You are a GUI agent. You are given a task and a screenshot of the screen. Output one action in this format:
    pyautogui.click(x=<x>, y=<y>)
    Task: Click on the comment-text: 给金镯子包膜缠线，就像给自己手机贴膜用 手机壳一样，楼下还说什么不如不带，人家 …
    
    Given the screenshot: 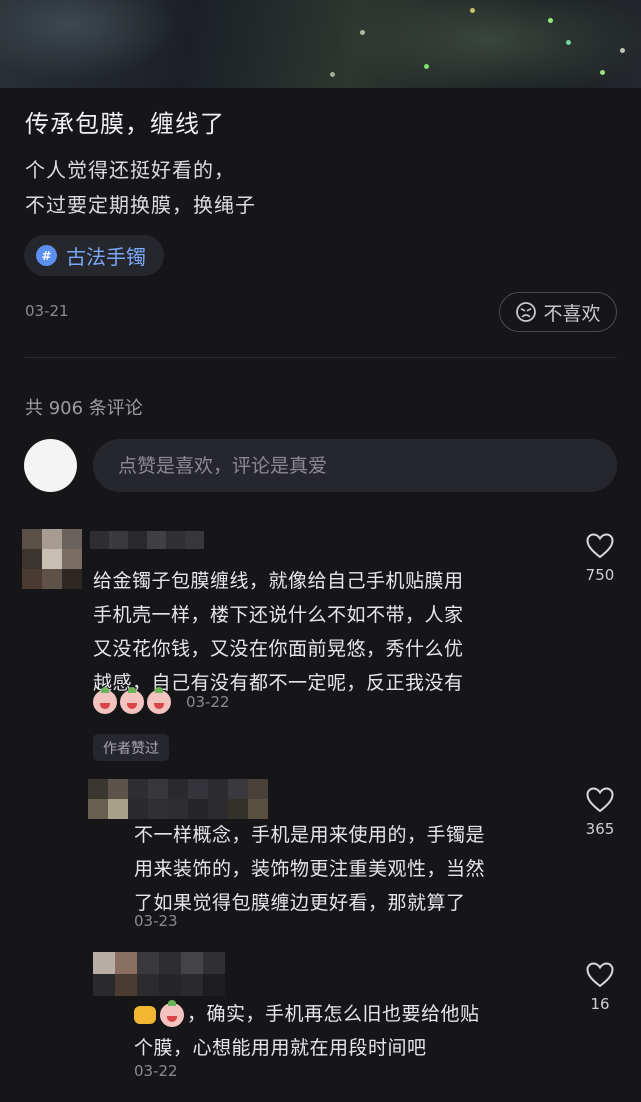 What is the action you would take?
    pyautogui.click(x=278, y=632)
    